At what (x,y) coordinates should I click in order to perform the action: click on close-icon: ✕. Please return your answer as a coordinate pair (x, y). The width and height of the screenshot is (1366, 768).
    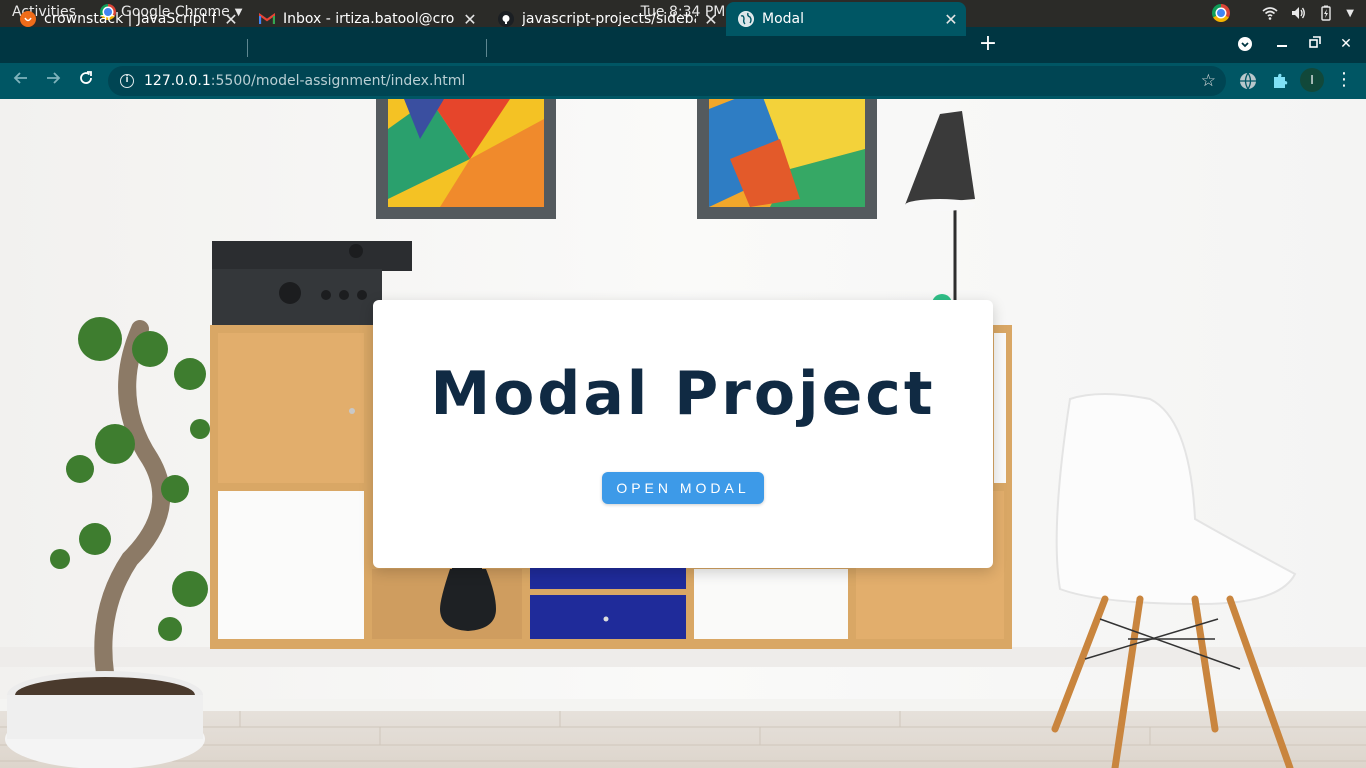
    Looking at the image, I should click on (1346, 44).